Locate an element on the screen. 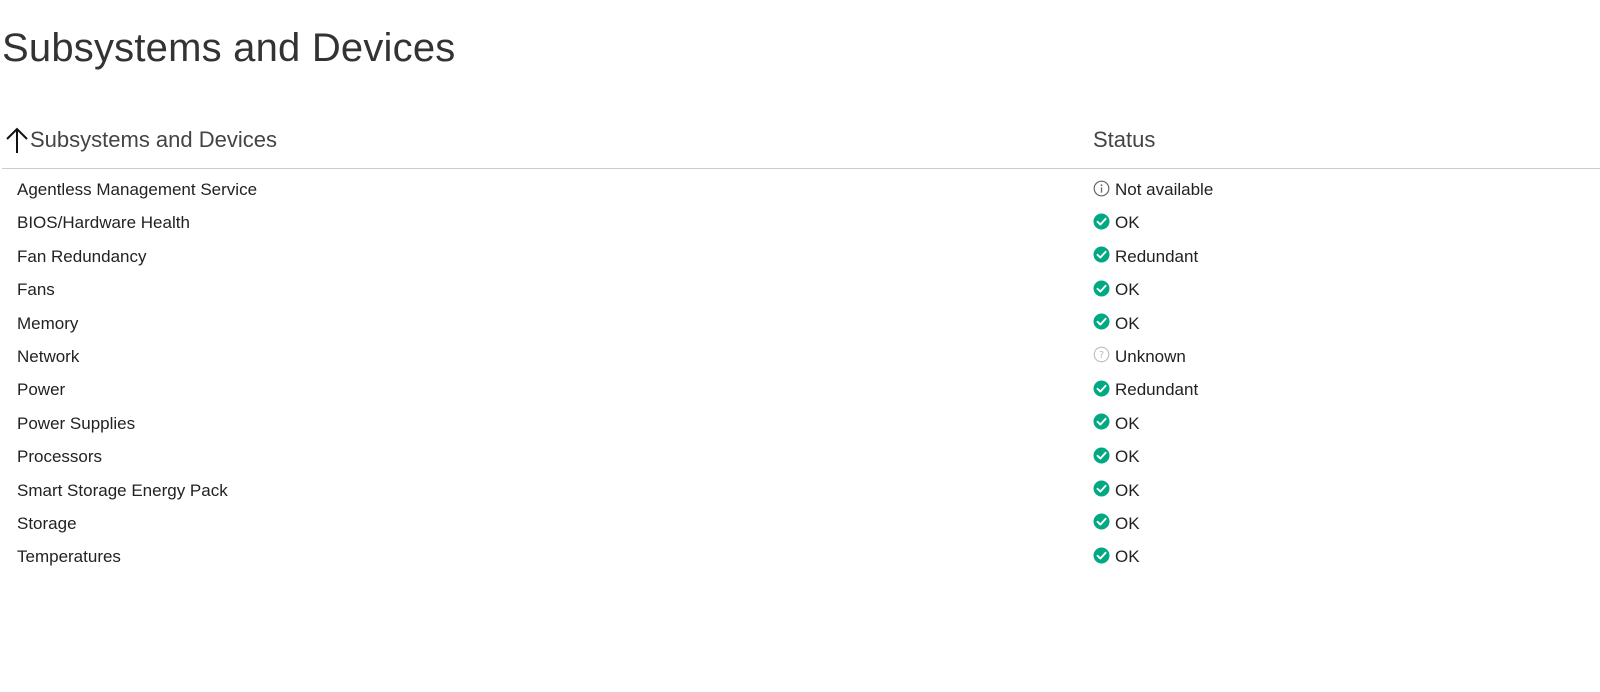  status-text: Unknown is located at coordinates (1150, 356).